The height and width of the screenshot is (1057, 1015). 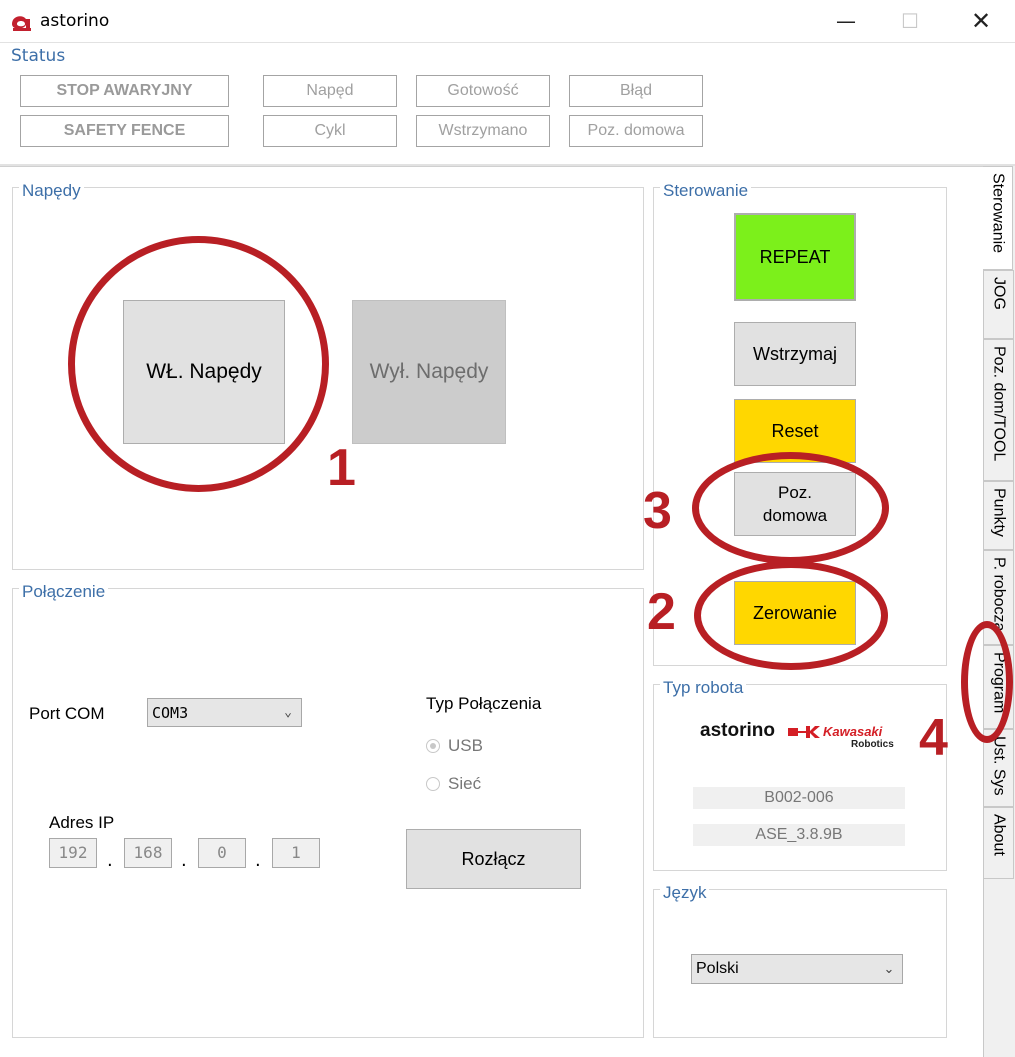 I want to click on disconnect-button: Rozłącz, so click(x=493, y=859).